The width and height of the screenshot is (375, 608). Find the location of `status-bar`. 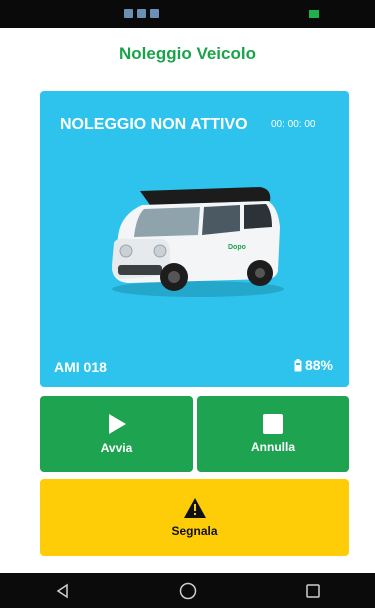

status-bar is located at coordinates (187, 14).